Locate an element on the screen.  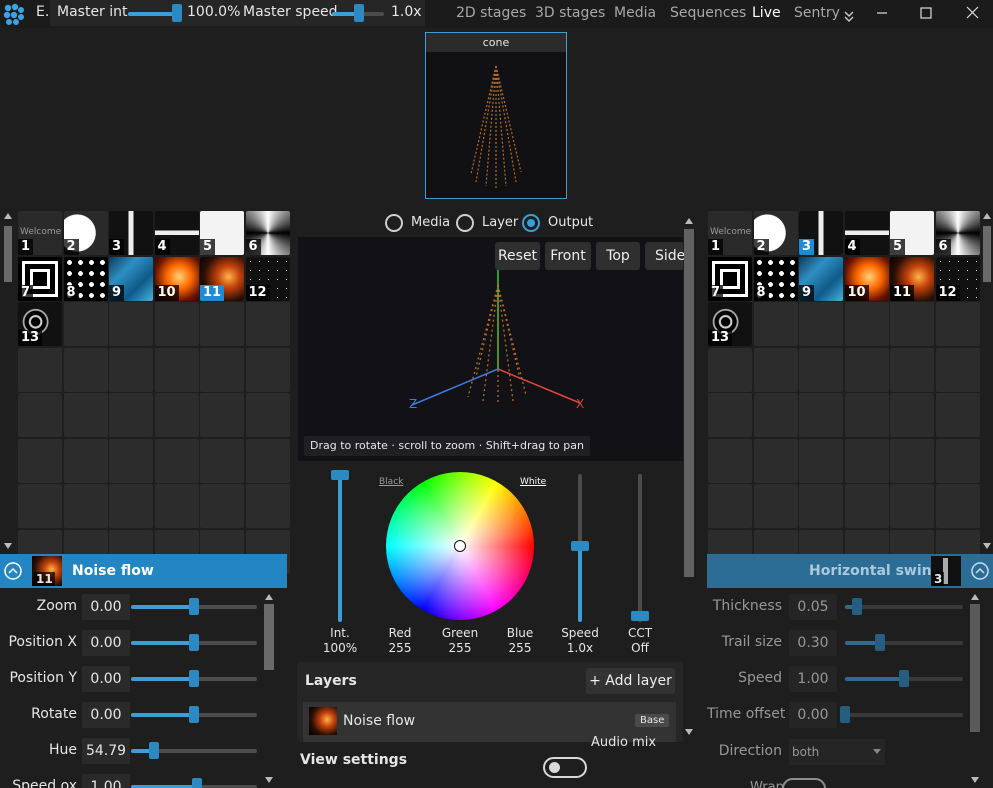
minimize-icon is located at coordinates (882, 13).